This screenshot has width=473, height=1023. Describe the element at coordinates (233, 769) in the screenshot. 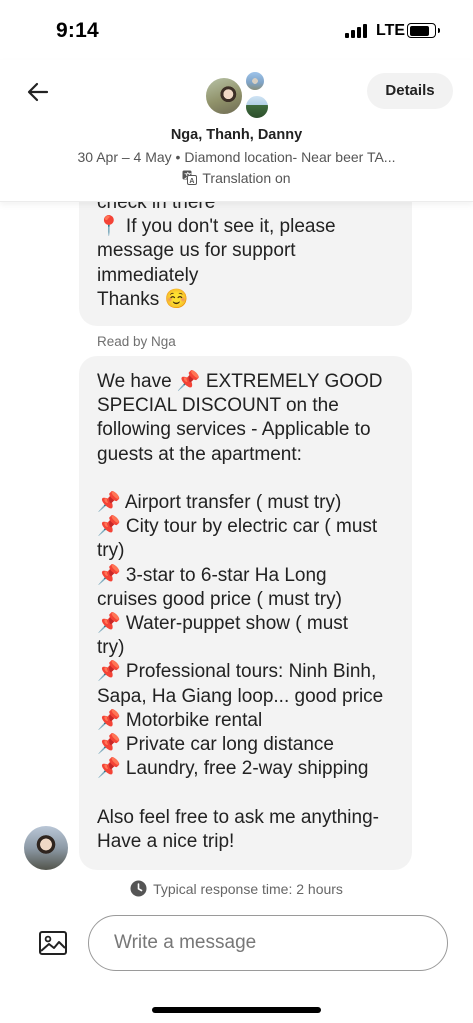

I see `message-line: 📌 Laundry, free 2-way shipping` at that location.